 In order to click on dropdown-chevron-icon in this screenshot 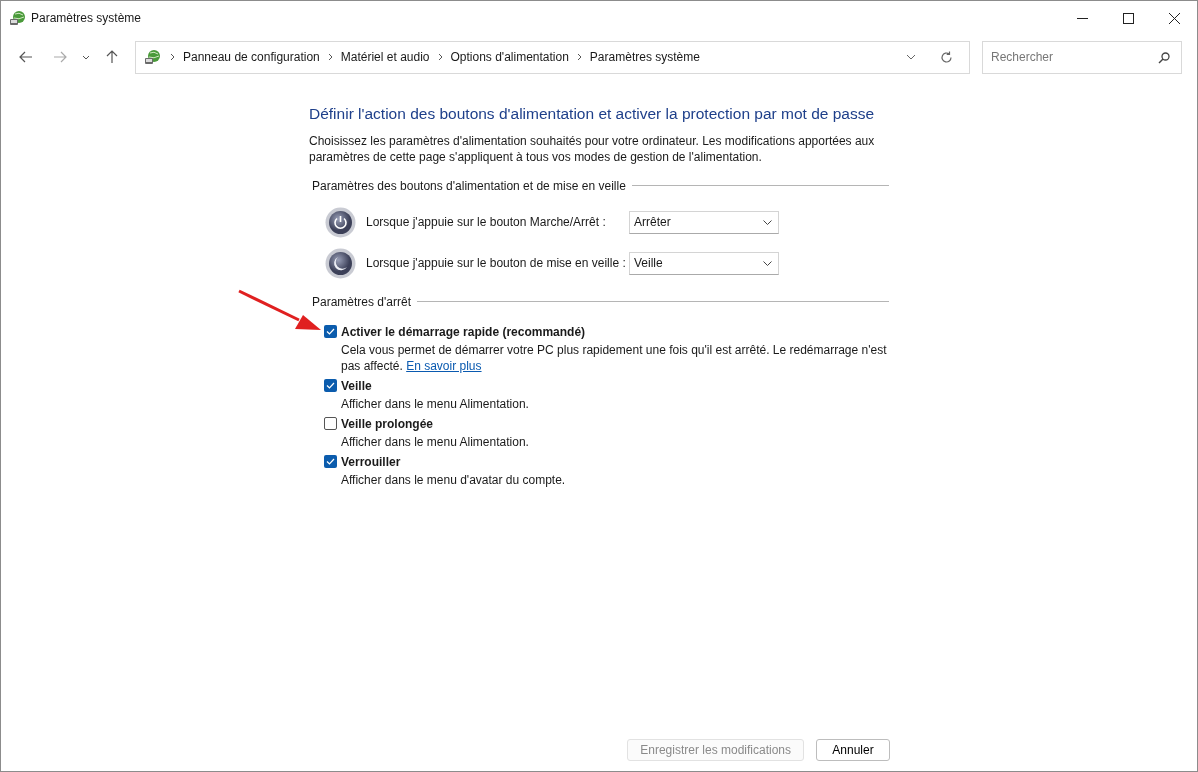, I will do `click(911, 57)`.